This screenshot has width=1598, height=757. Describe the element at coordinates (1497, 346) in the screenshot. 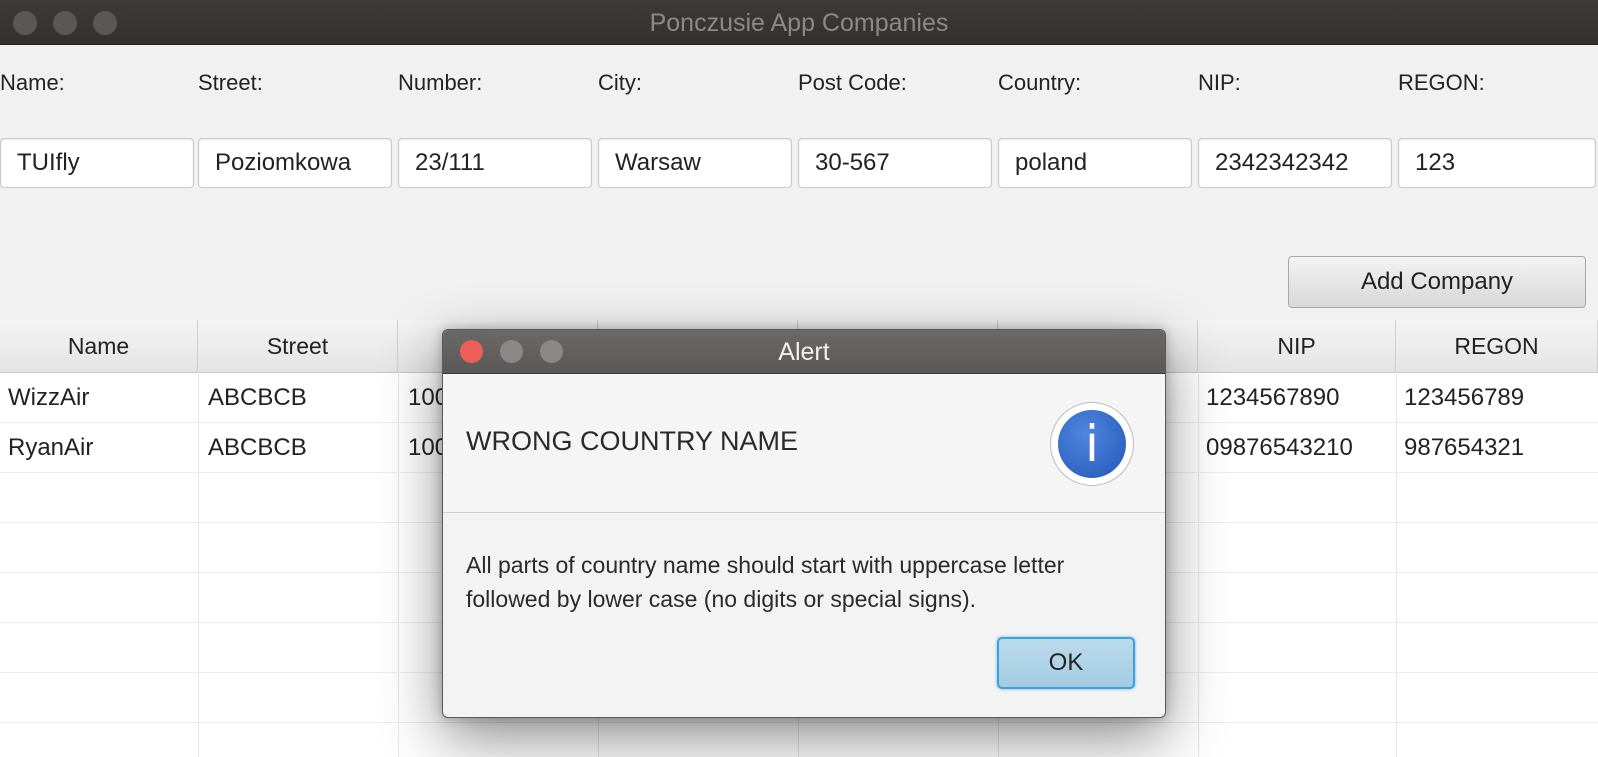

I see `column-header-regon: REGON` at that location.